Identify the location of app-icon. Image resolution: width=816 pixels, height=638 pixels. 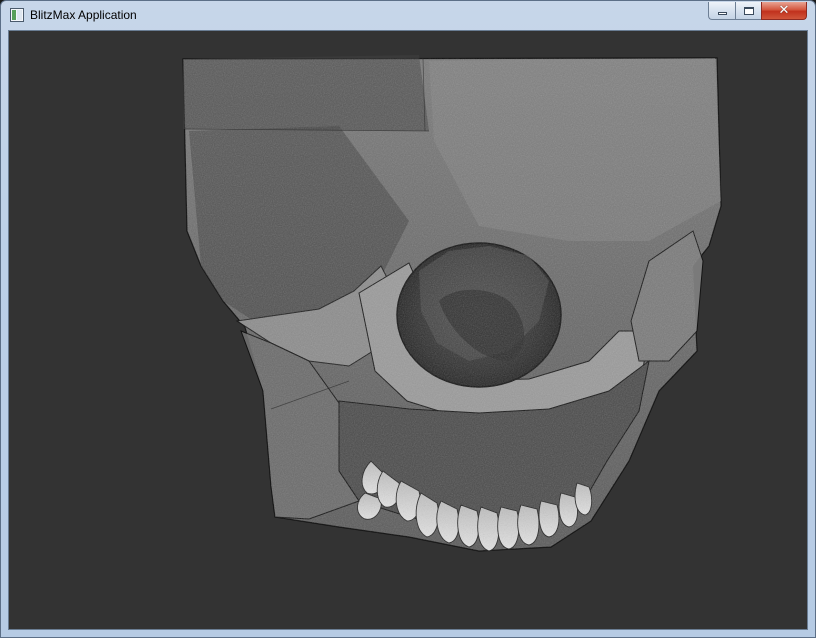
(17, 15).